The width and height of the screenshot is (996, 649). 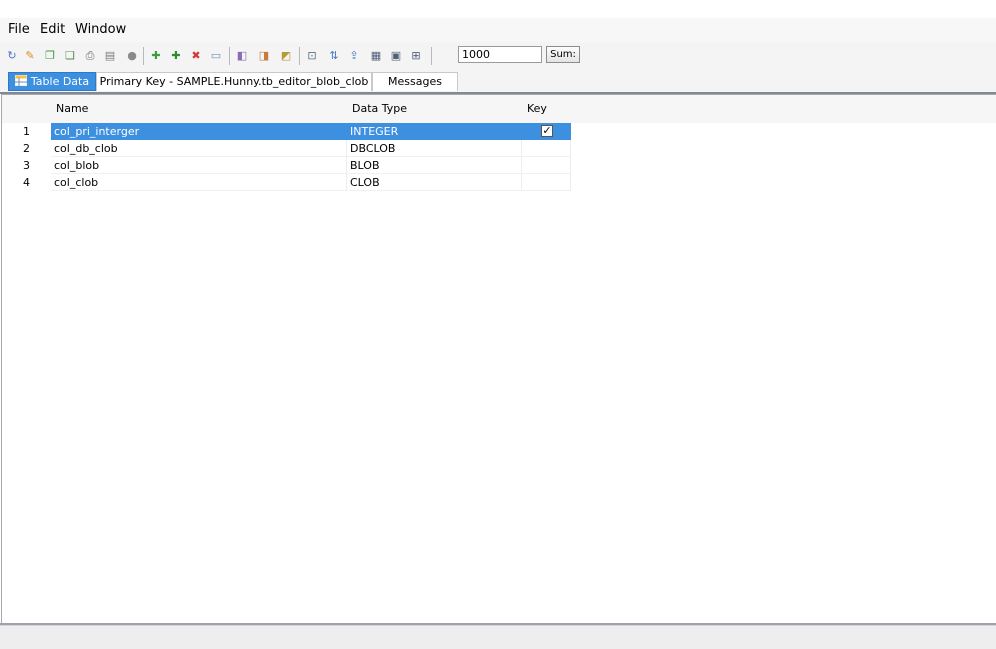 I want to click on table-row: 4 col_clob CLOB, so click(x=286, y=182).